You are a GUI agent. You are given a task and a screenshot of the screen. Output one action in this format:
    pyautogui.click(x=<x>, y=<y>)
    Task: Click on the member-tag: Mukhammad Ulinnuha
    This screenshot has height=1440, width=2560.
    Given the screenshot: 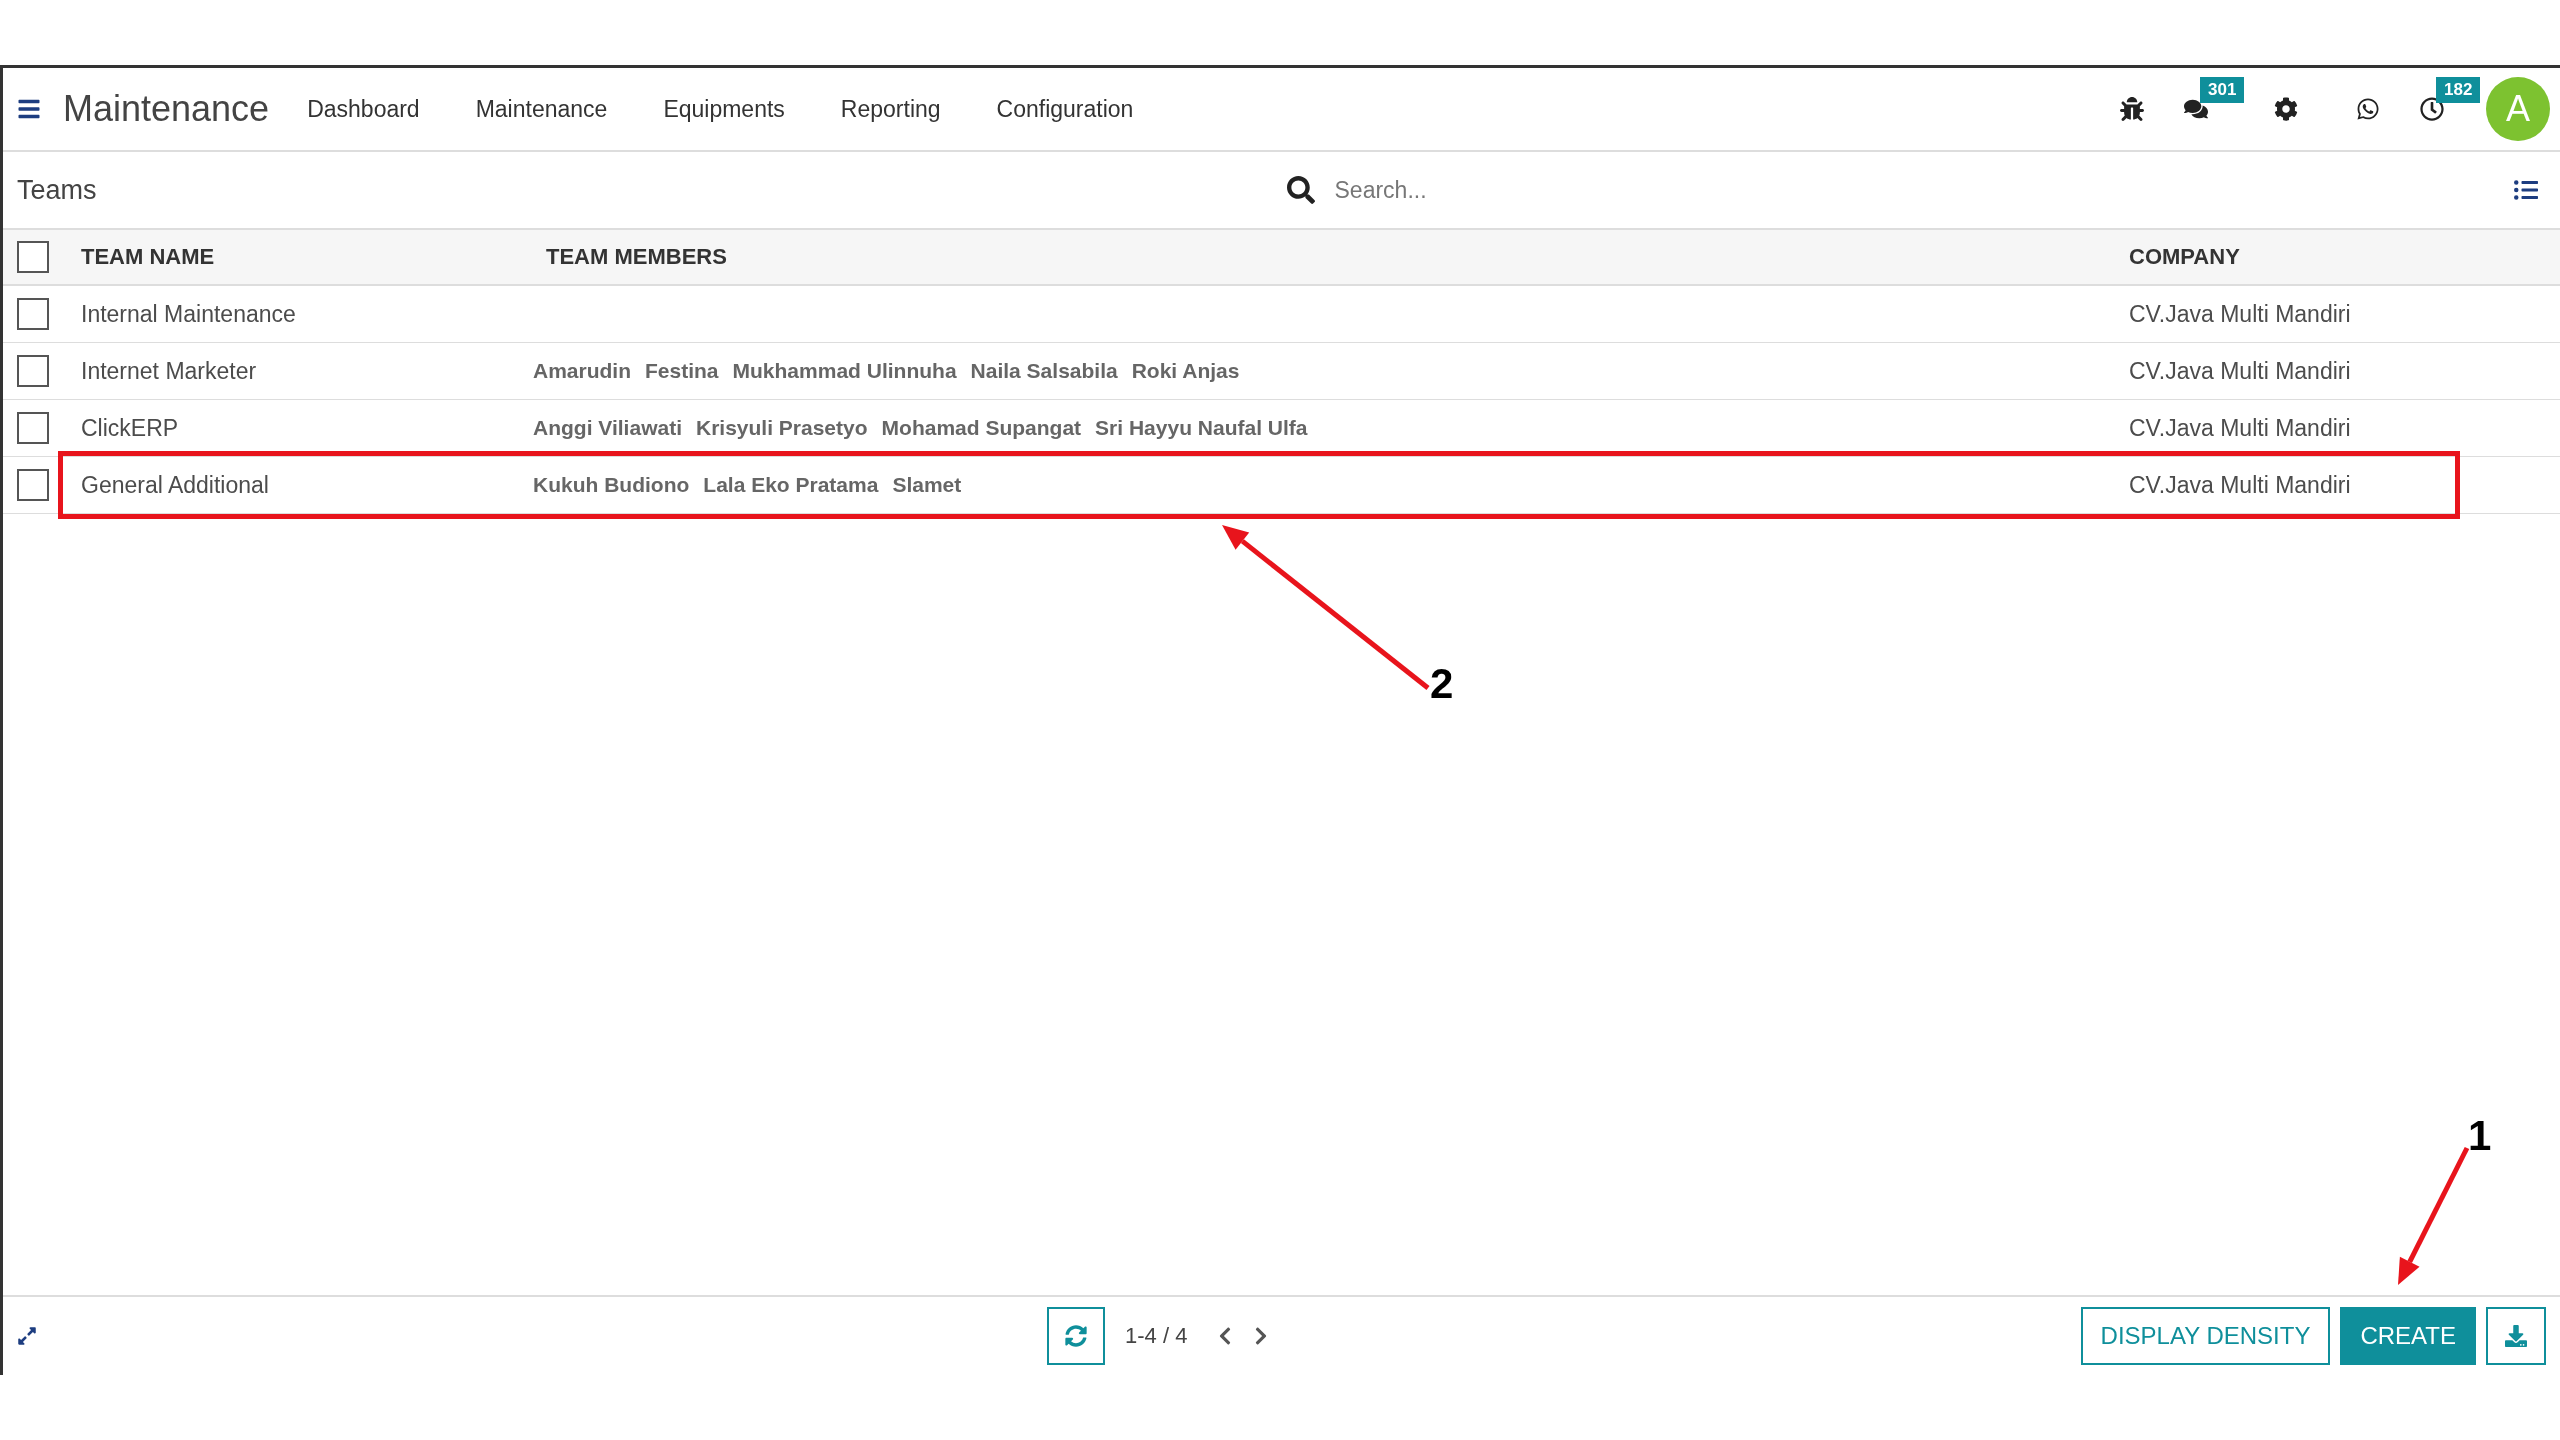 What is the action you would take?
    pyautogui.click(x=844, y=371)
    